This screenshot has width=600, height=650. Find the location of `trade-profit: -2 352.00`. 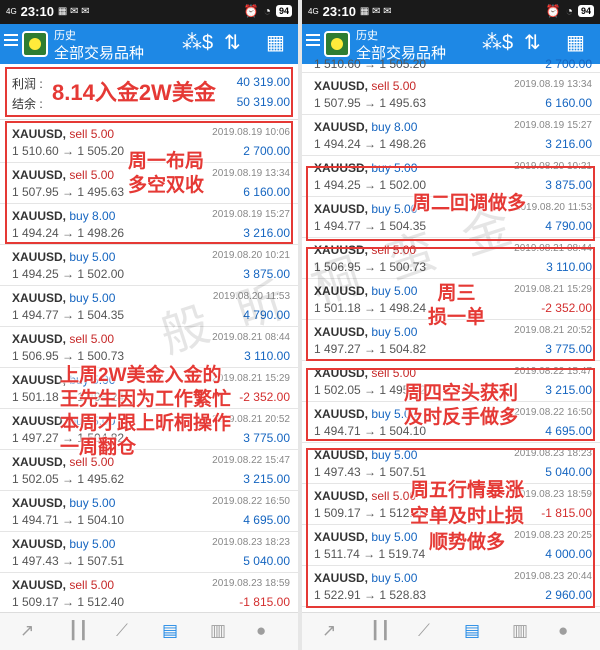

trade-profit: -2 352.00 is located at coordinates (264, 397).